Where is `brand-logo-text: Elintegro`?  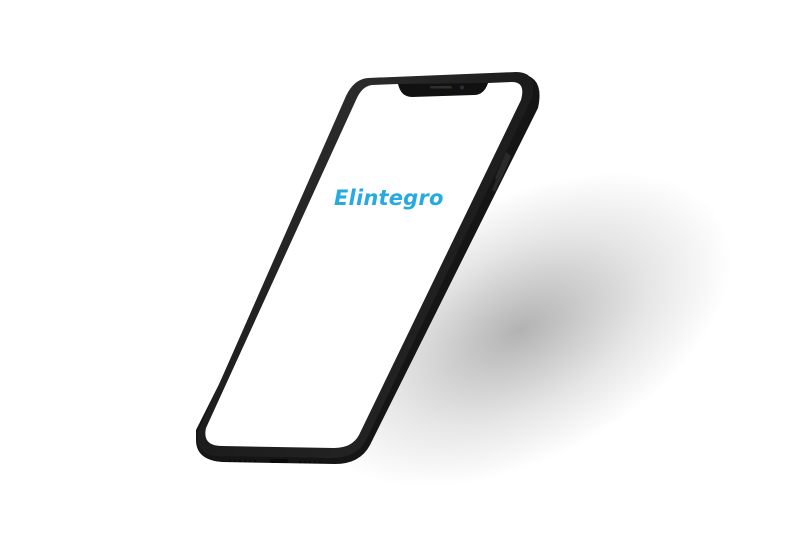
brand-logo-text: Elintegro is located at coordinates (389, 198).